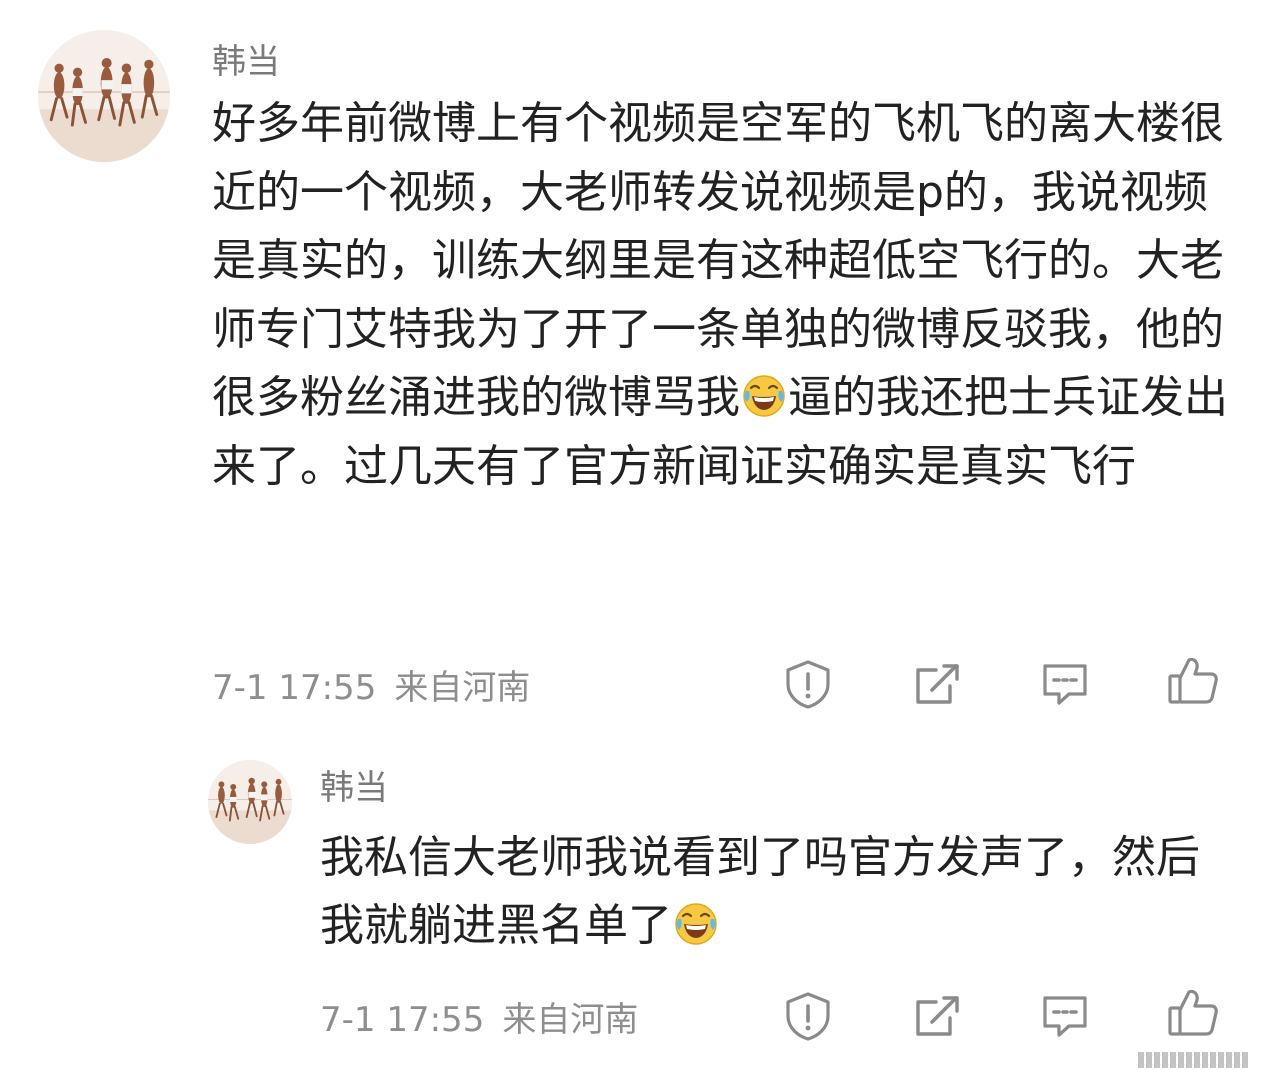  Describe the element at coordinates (760, 891) in the screenshot. I see `comment-text-part: 我私信大老师我说看到了吗官方发声了，然后我就躺进黑名单了` at that location.